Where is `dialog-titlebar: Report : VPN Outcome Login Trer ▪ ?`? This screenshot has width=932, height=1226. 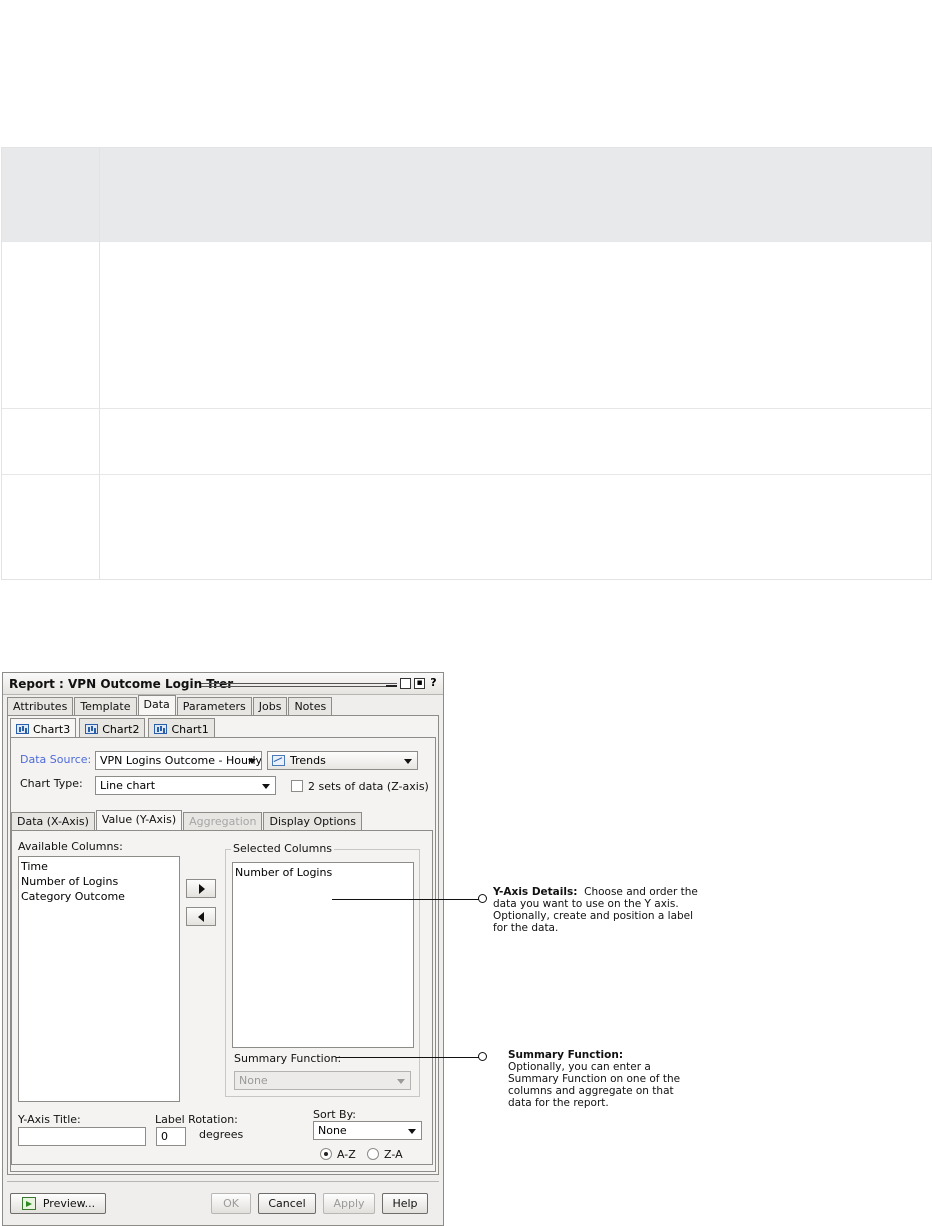
dialog-titlebar: Report : VPN Outcome Login Trer ▪ ? is located at coordinates (223, 684).